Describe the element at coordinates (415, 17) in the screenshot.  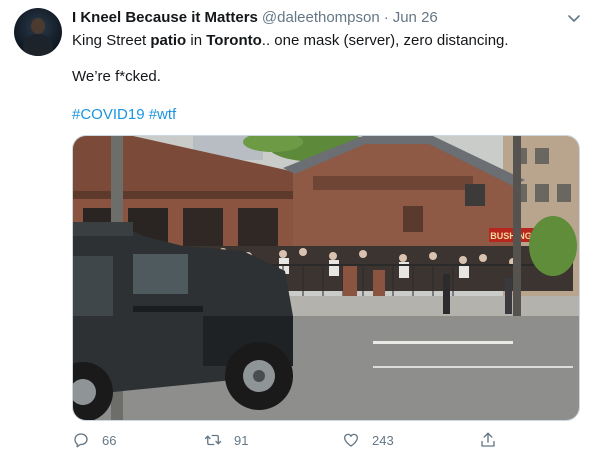
I see `tweet-date: Jun 26` at that location.